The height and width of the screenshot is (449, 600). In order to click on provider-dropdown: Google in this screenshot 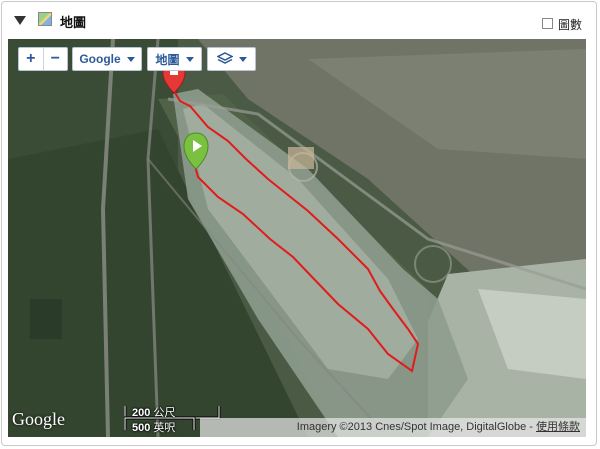, I will do `click(107, 59)`.